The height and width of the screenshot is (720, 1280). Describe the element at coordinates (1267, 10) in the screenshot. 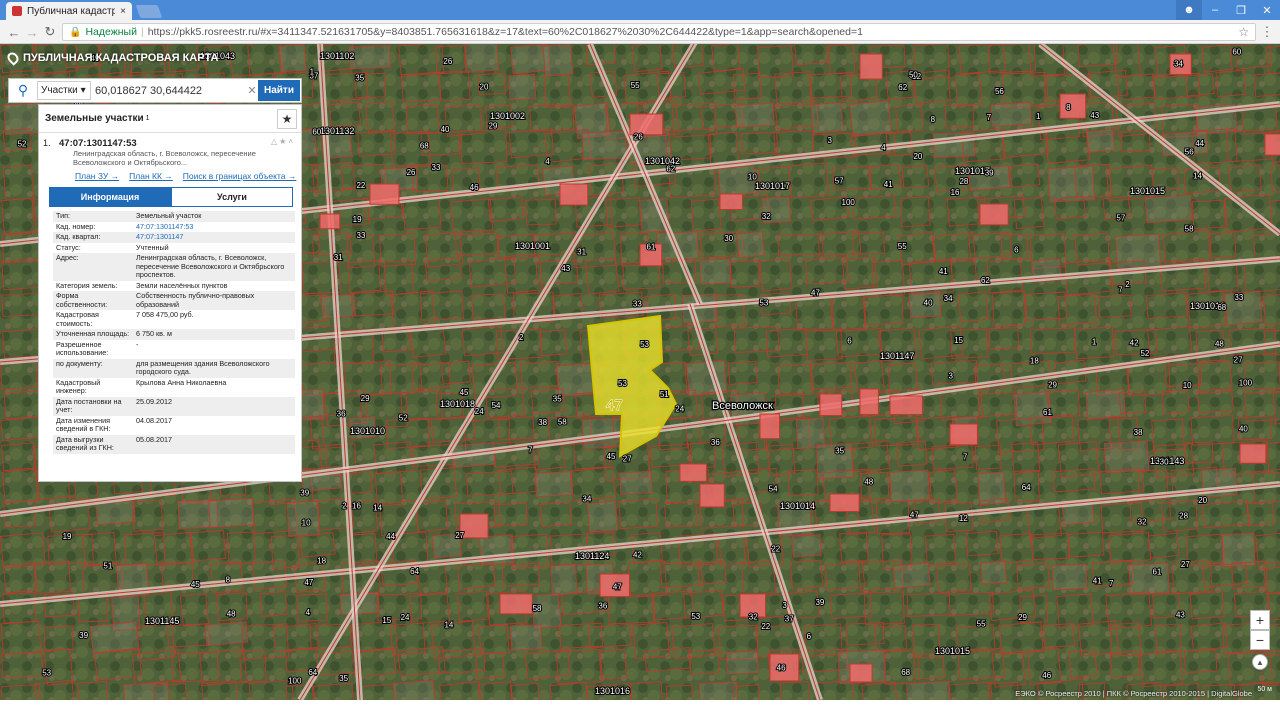

I see `close-icon: ✕` at that location.